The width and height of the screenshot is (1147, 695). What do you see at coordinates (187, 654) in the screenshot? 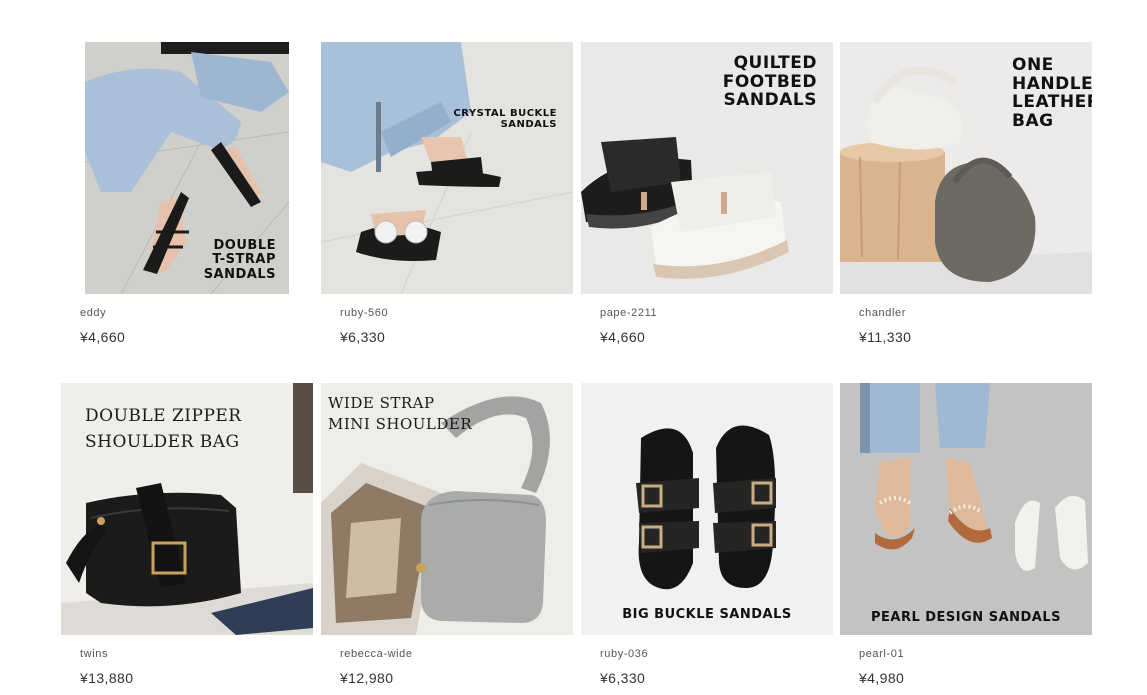
I see `product-name: twins` at bounding box center [187, 654].